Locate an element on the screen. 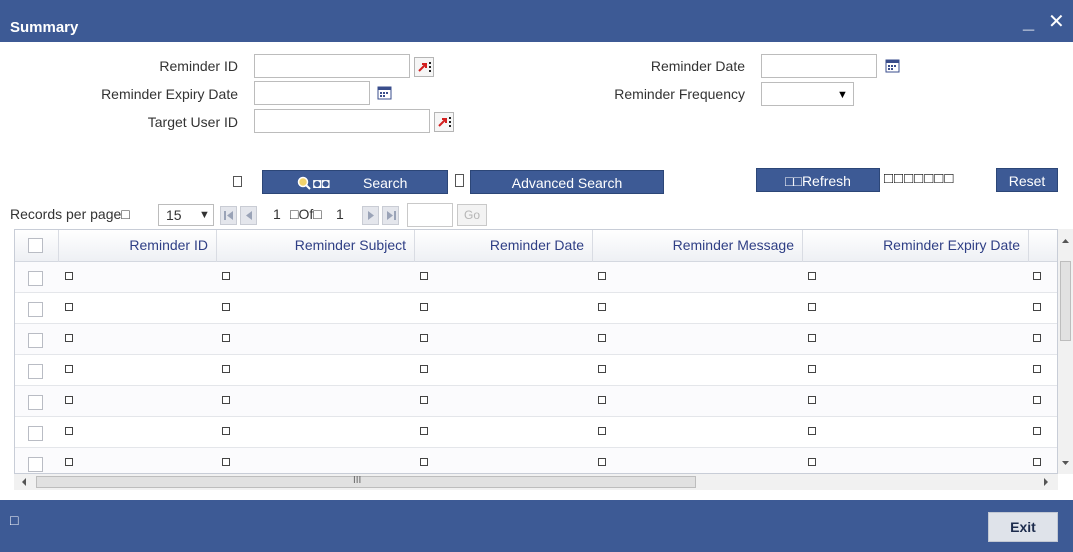  target-user-id-label: Target User ID is located at coordinates (192, 122).